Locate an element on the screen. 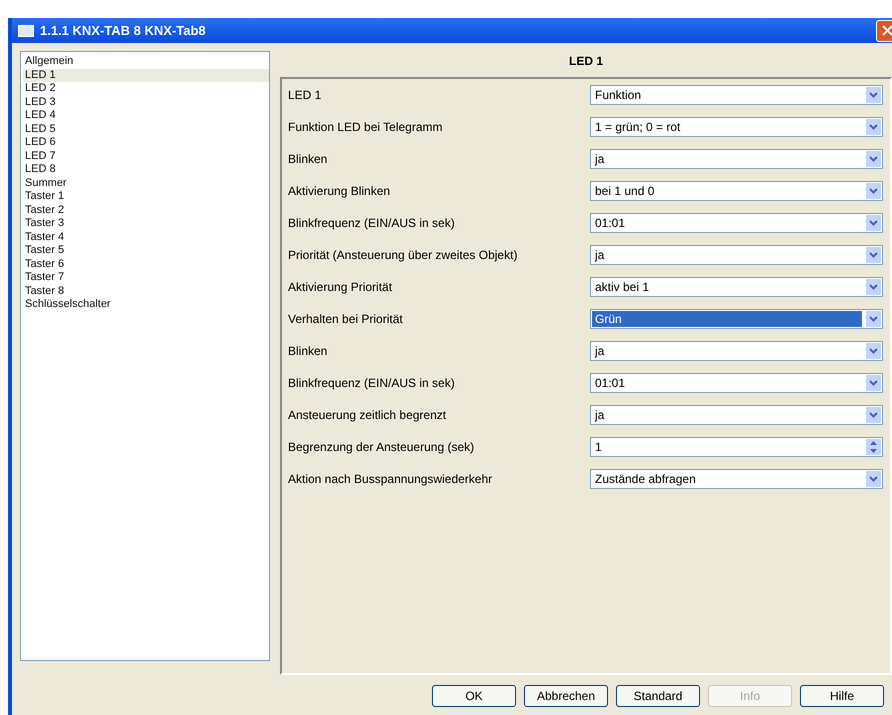  sidebar-item: Taster 3 is located at coordinates (146, 223).